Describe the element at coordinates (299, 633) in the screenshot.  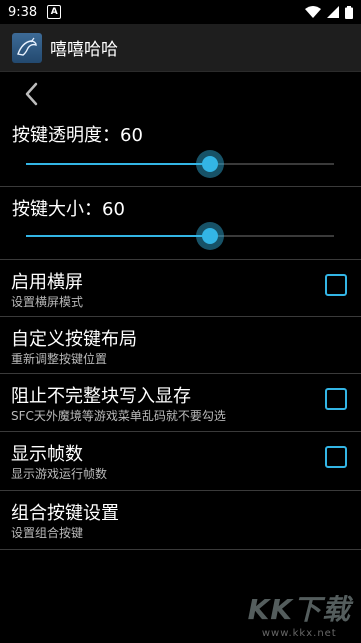
I see `watermark-url: www.kkx.net` at that location.